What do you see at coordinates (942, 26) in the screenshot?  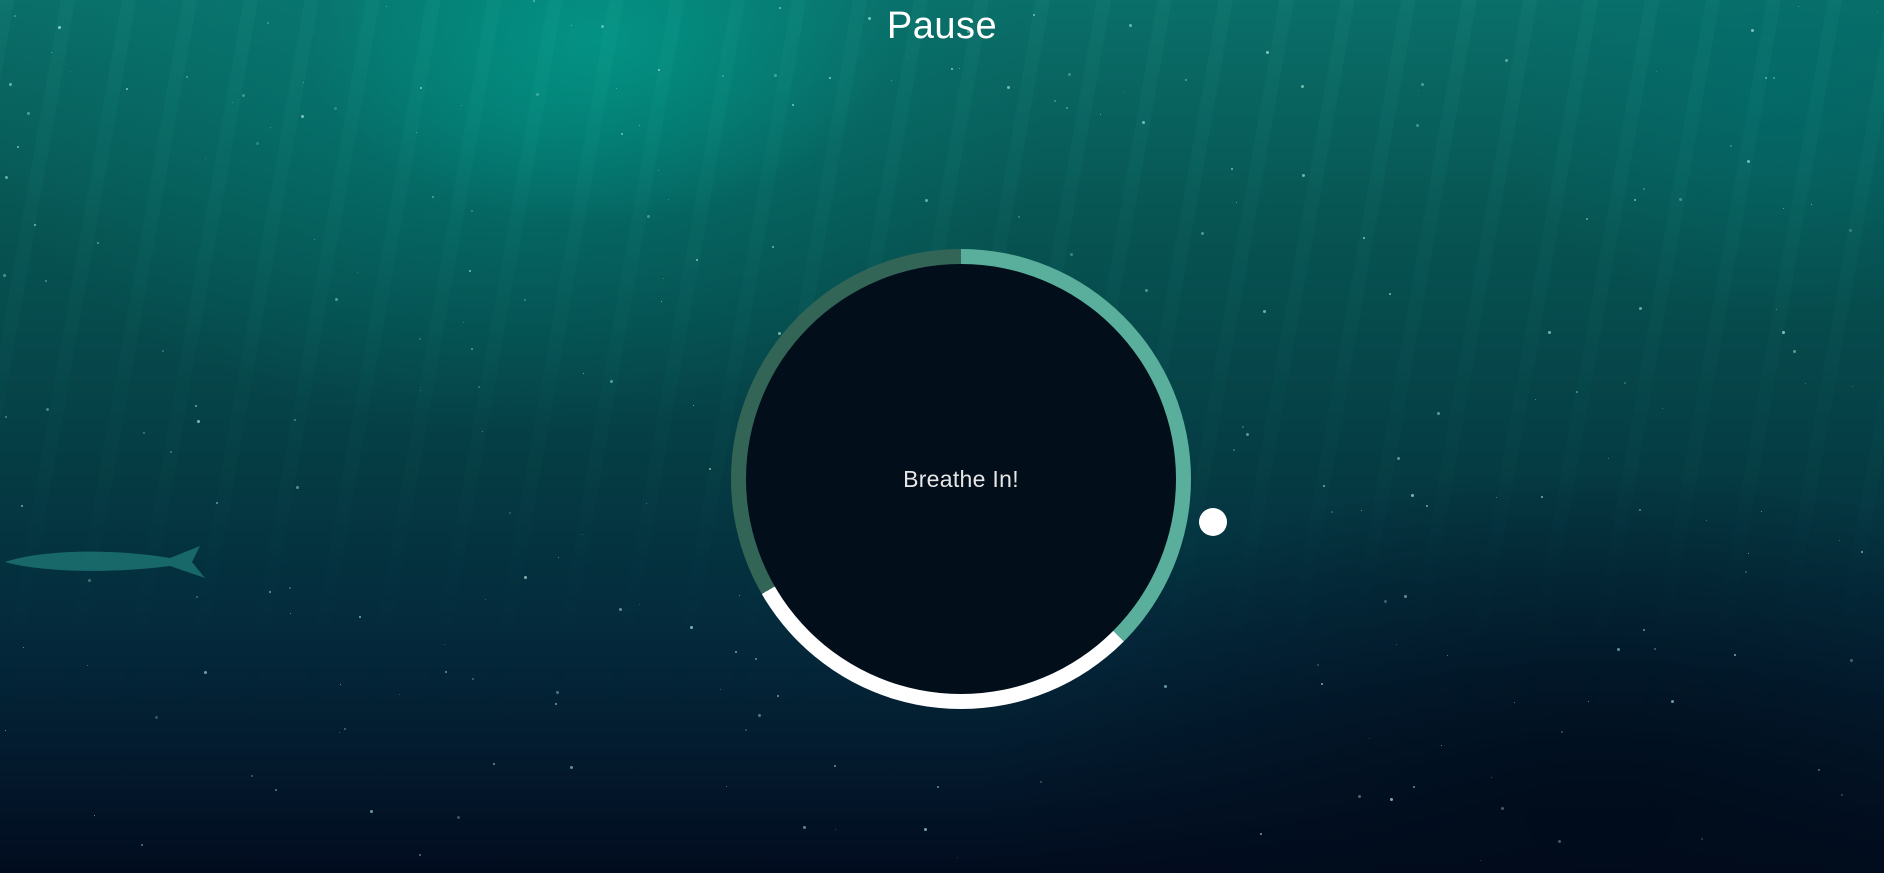 I see `pause-button: Pause` at bounding box center [942, 26].